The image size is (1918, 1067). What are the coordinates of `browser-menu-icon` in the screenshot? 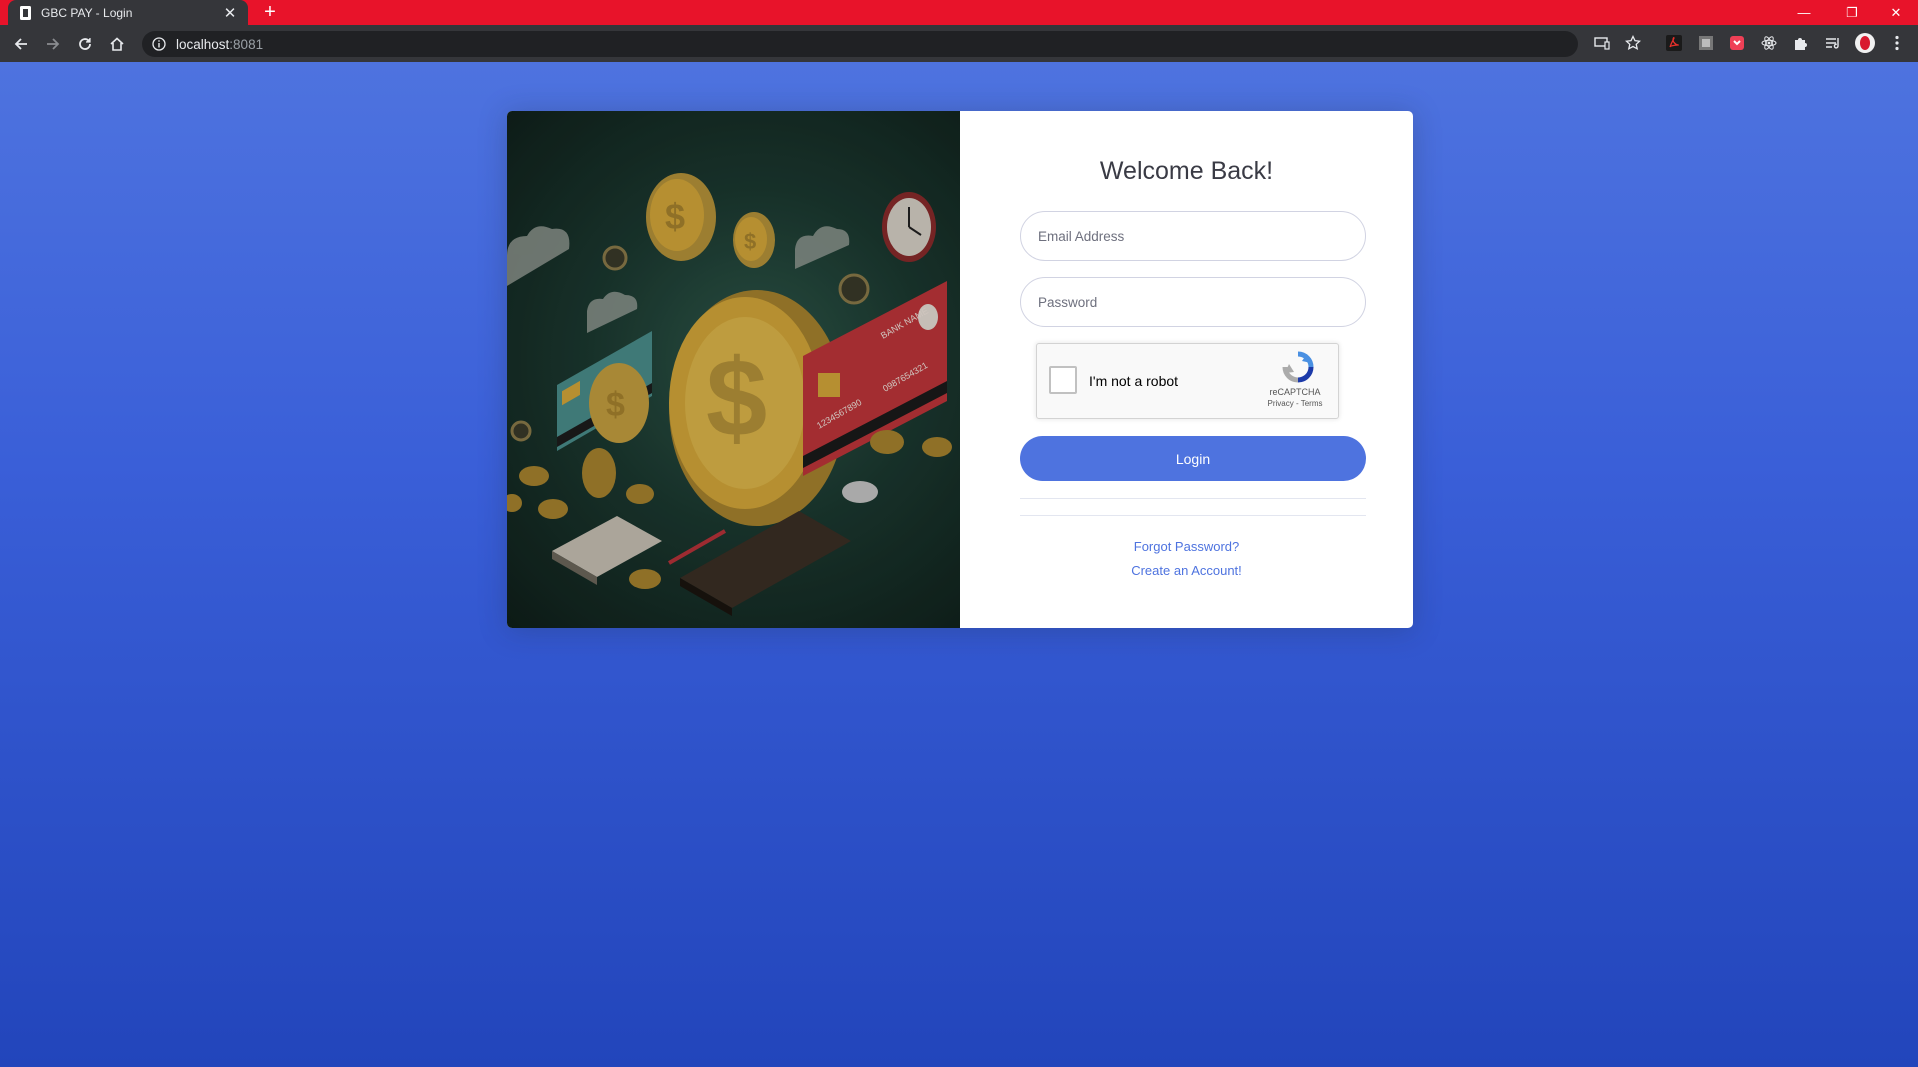 It's located at (1897, 43).